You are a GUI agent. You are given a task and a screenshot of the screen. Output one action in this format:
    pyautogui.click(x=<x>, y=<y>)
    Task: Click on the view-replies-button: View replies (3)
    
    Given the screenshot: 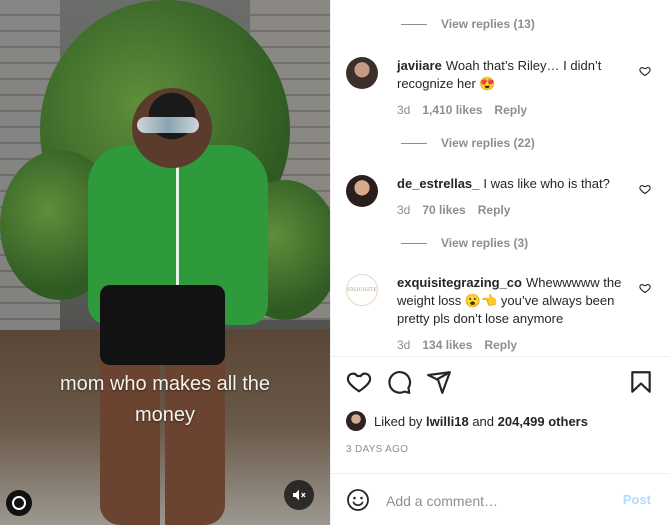 What is the action you would take?
    pyautogui.click(x=464, y=243)
    